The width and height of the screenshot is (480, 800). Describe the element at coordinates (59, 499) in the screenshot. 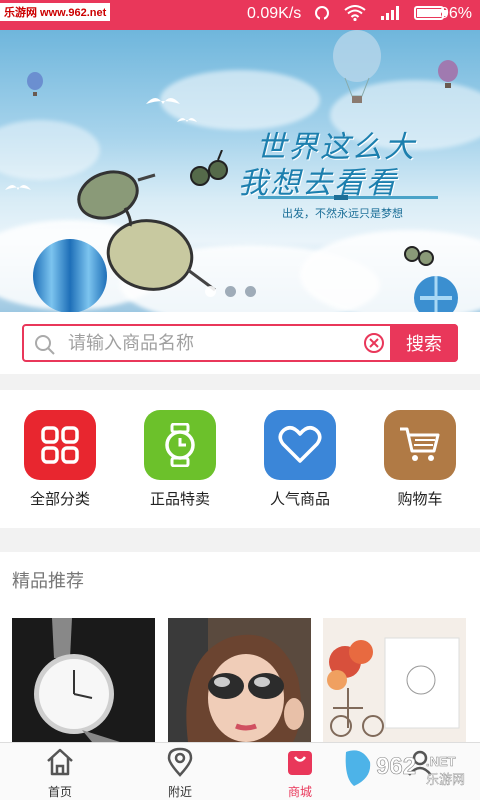

I see `category-label: 全部分类` at that location.